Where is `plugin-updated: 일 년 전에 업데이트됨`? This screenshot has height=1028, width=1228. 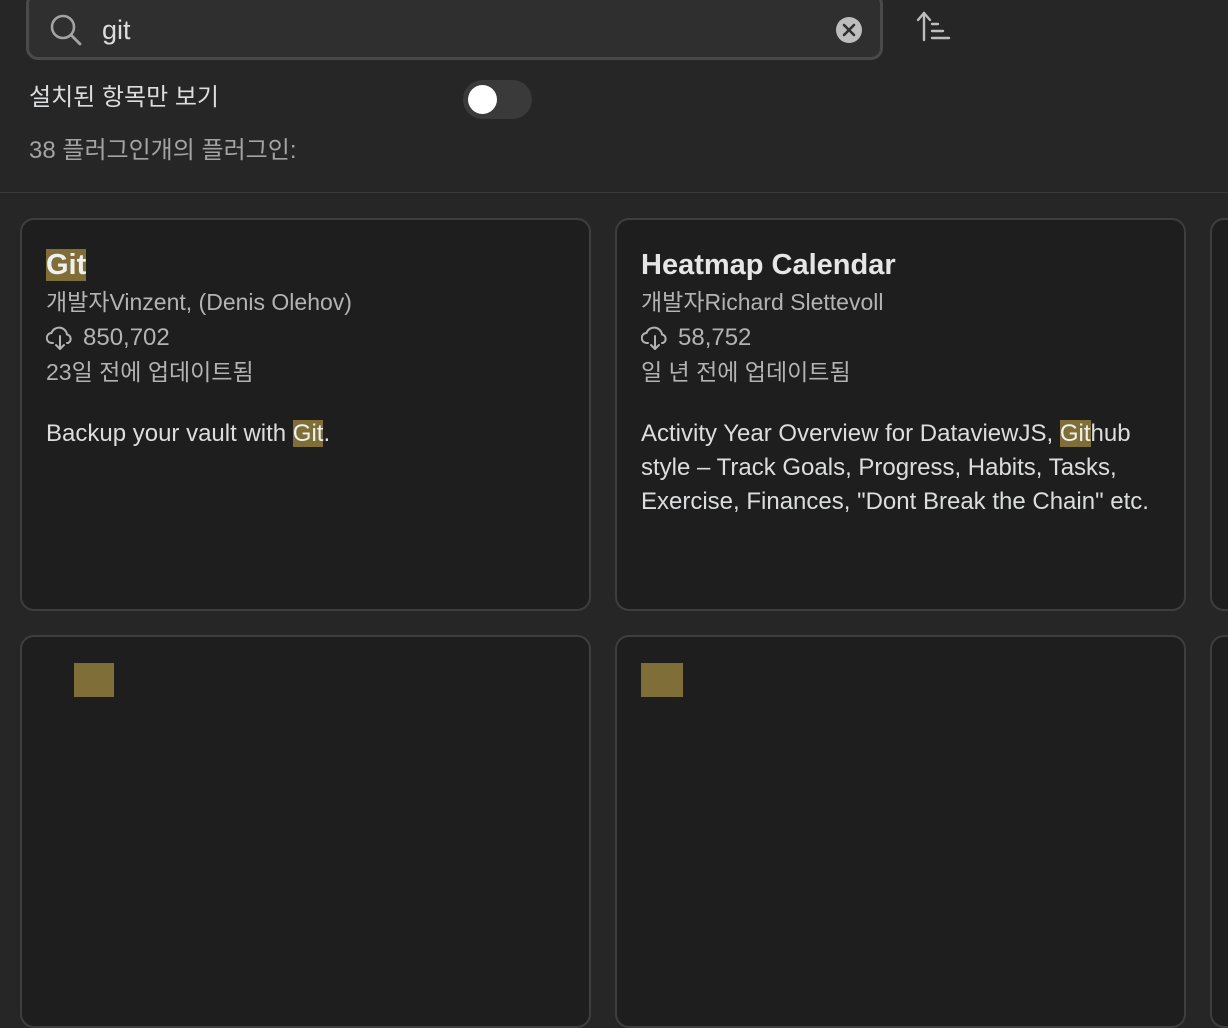 plugin-updated: 일 년 전에 업데이트됨 is located at coordinates (746, 372).